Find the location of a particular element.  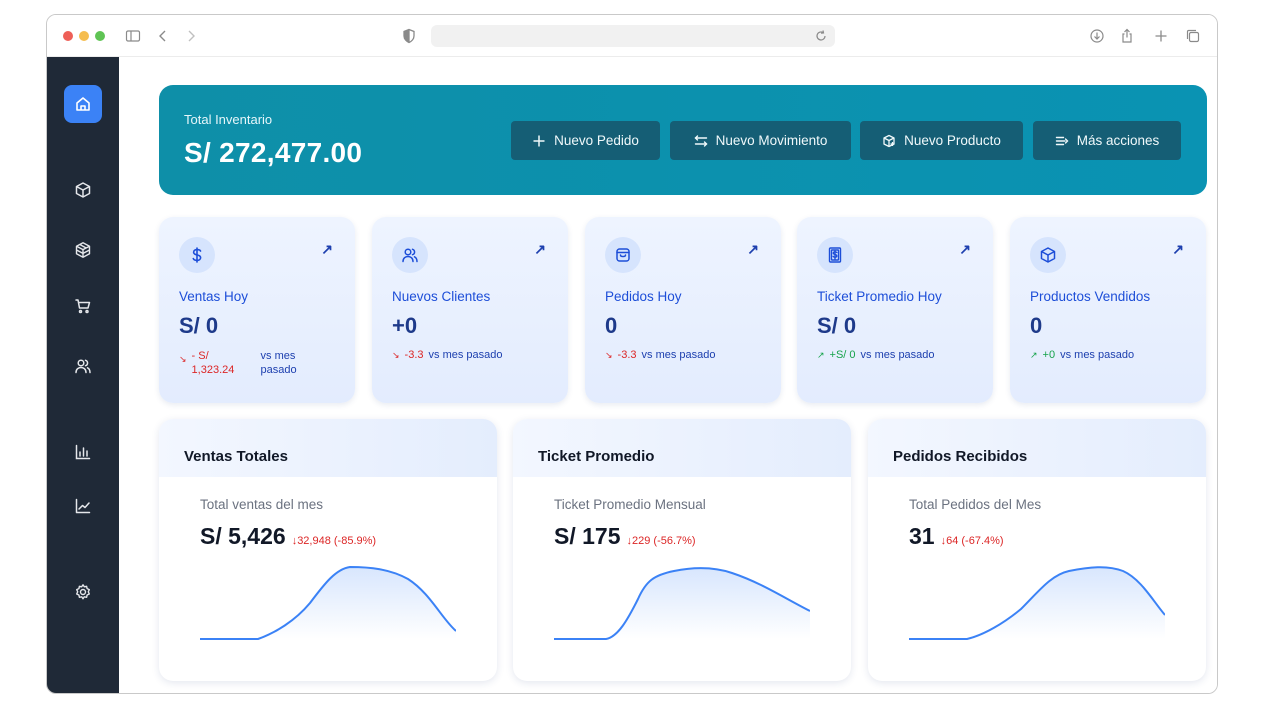

card-main-value: S/ 5,426 is located at coordinates (243, 536).